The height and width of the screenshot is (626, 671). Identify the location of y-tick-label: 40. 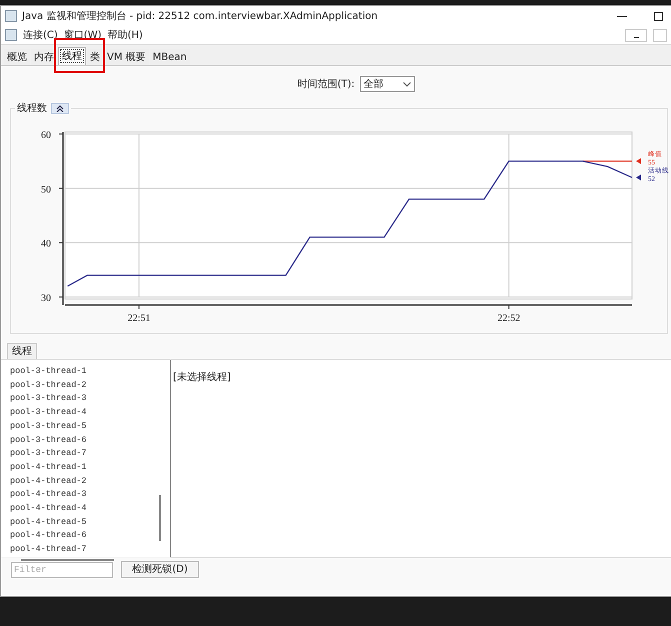
(46, 244).